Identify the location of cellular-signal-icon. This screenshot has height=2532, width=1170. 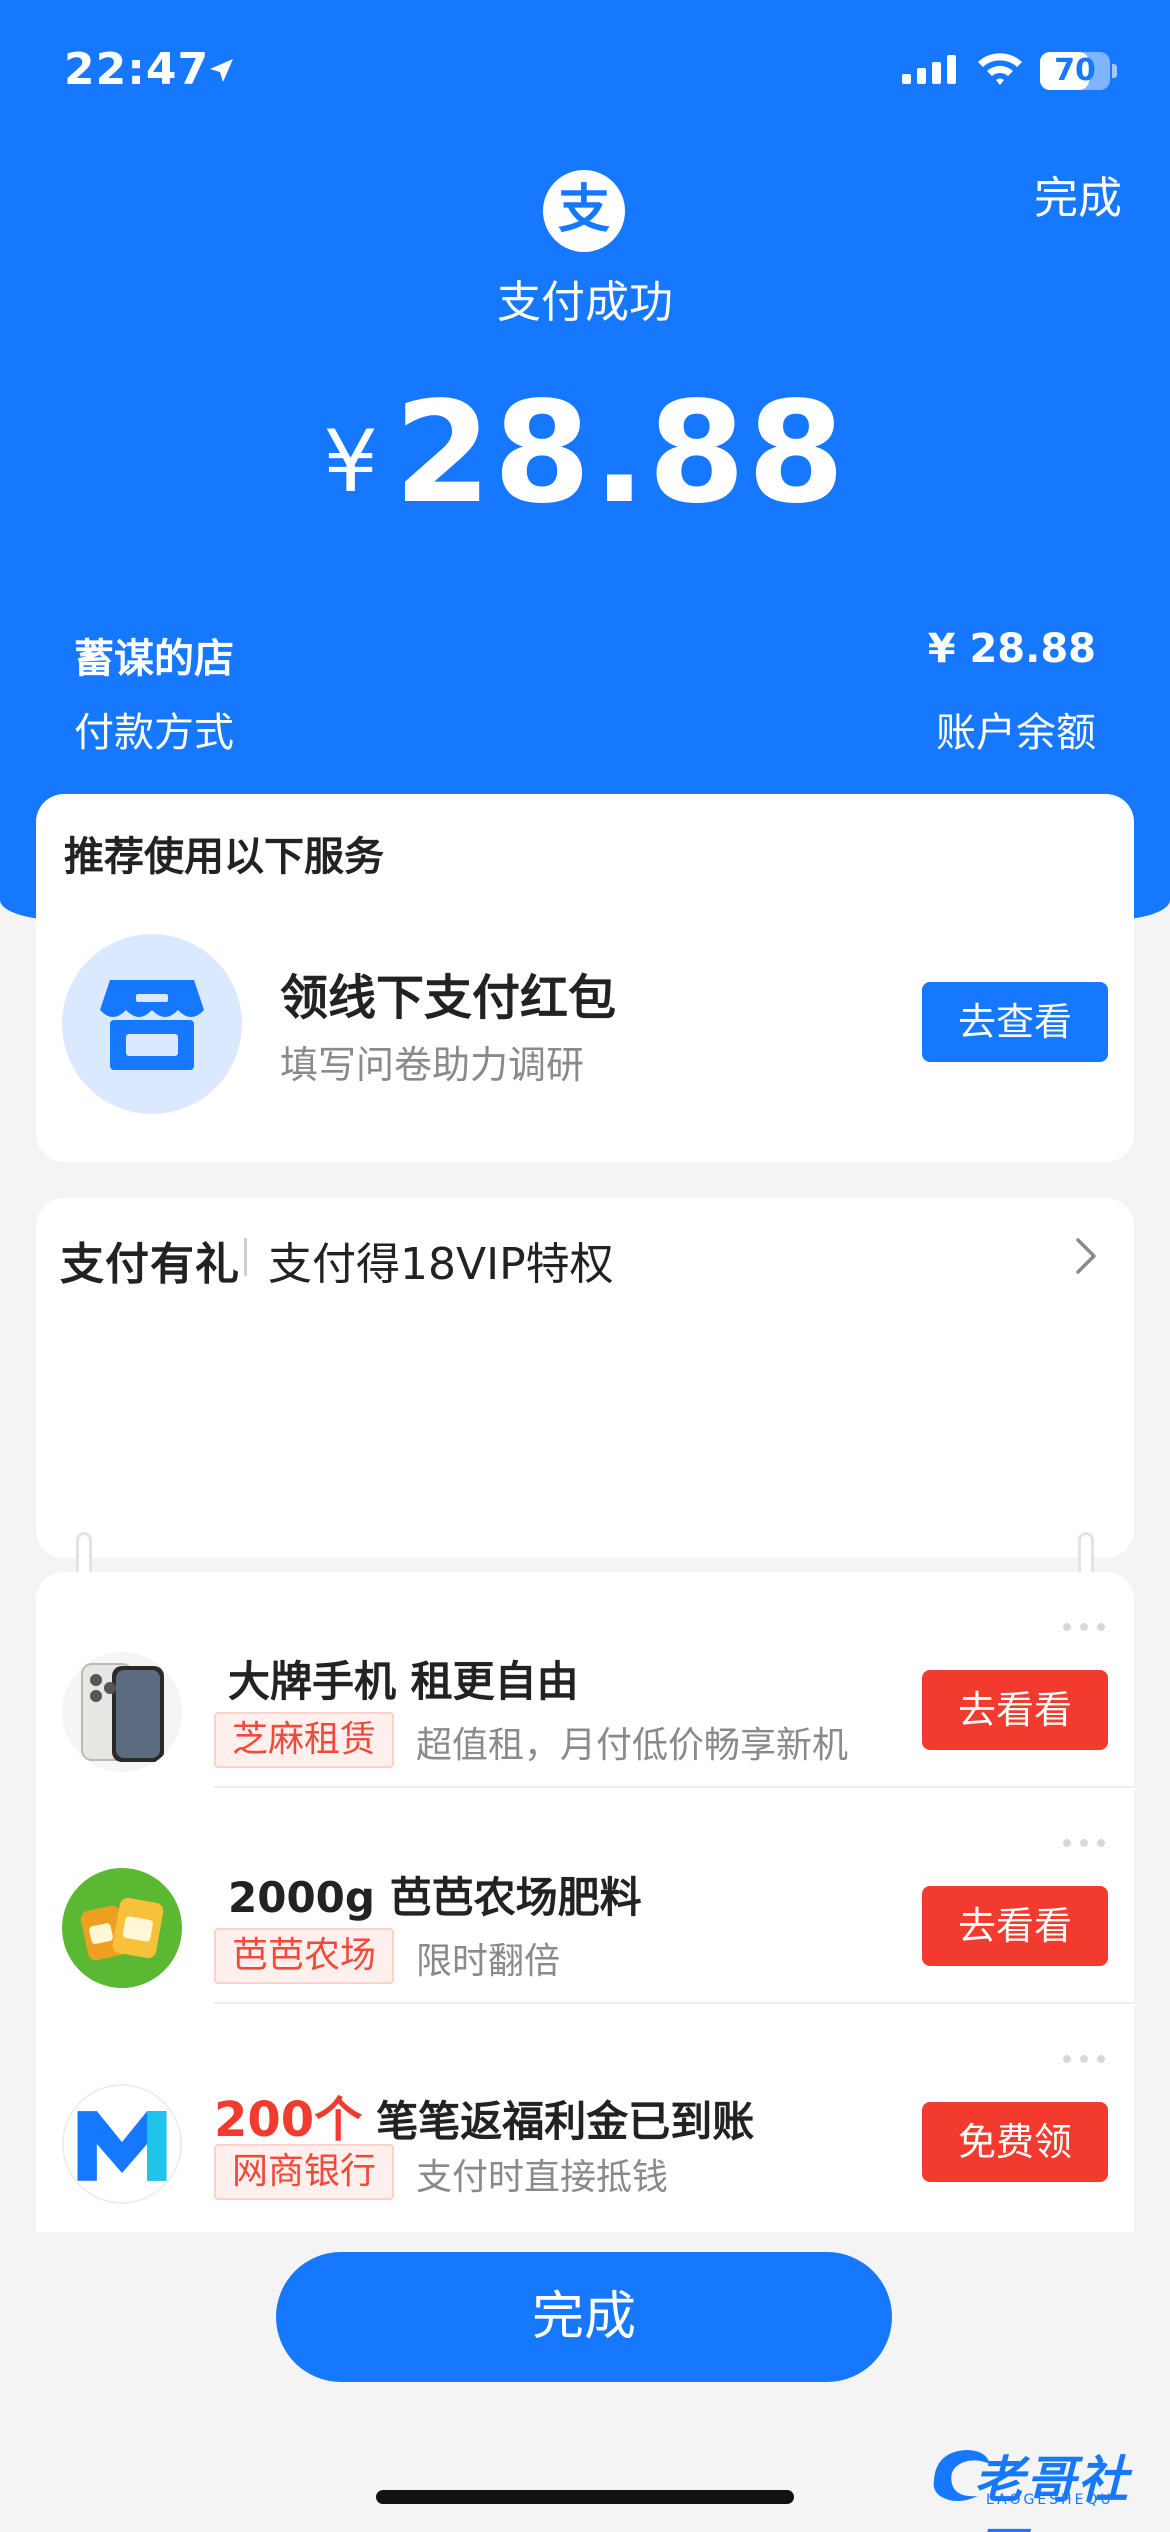
(929, 69).